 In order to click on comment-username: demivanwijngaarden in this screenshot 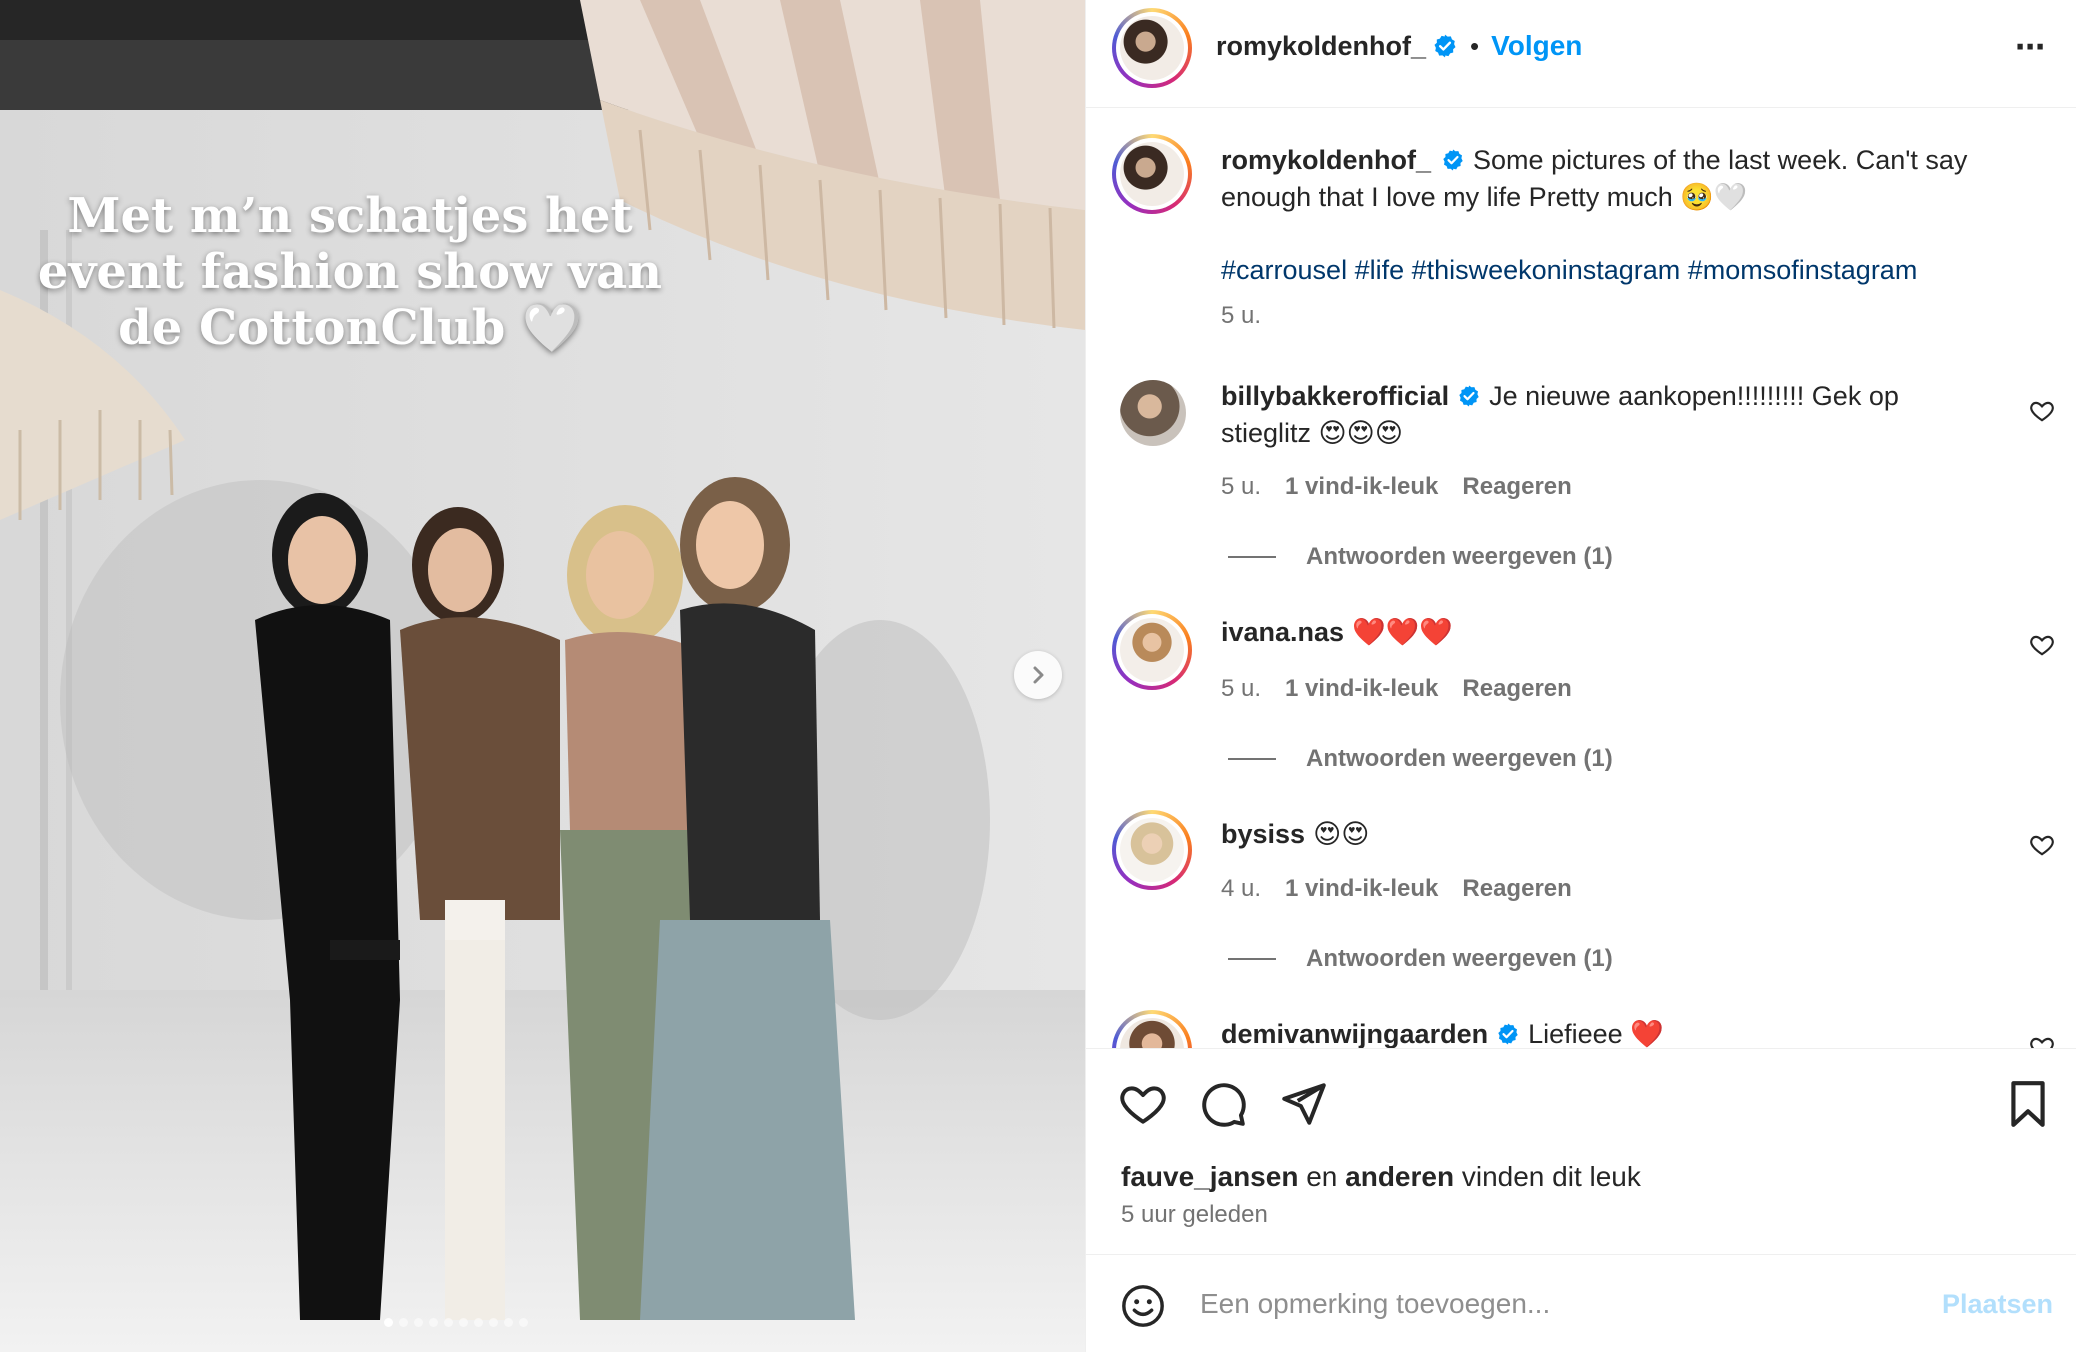, I will do `click(1354, 1033)`.